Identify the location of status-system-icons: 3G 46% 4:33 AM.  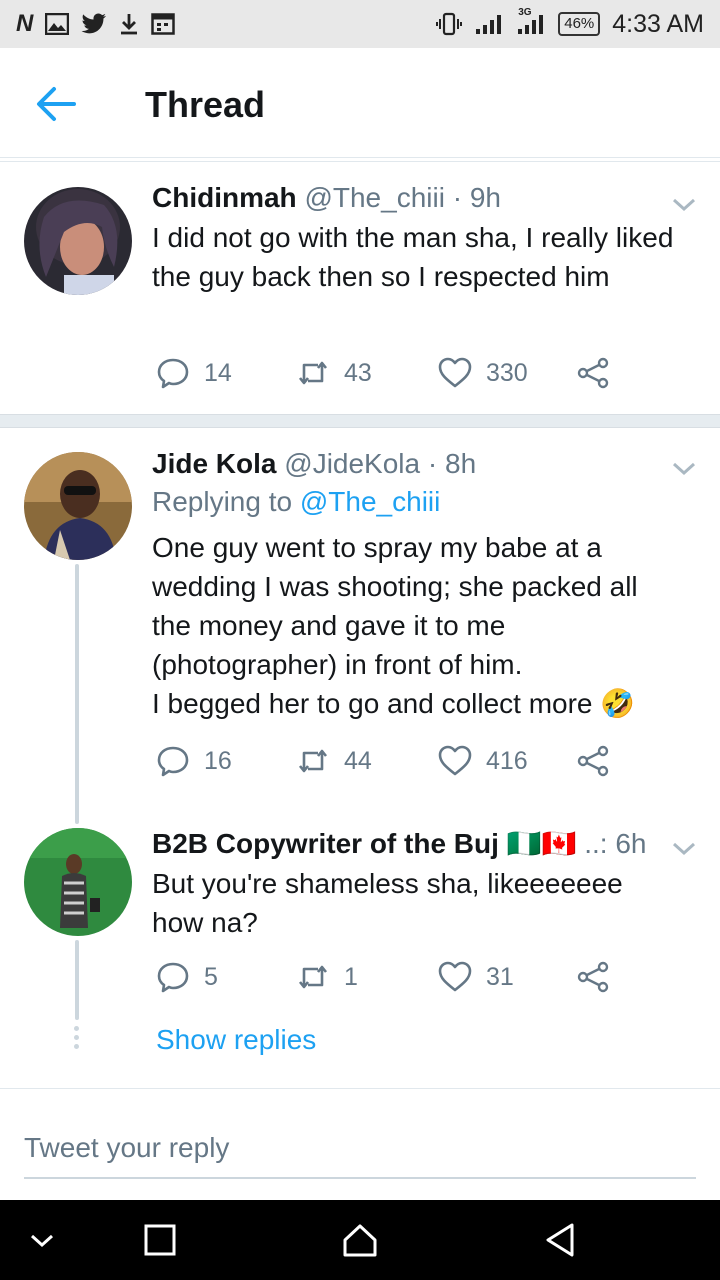
(570, 23).